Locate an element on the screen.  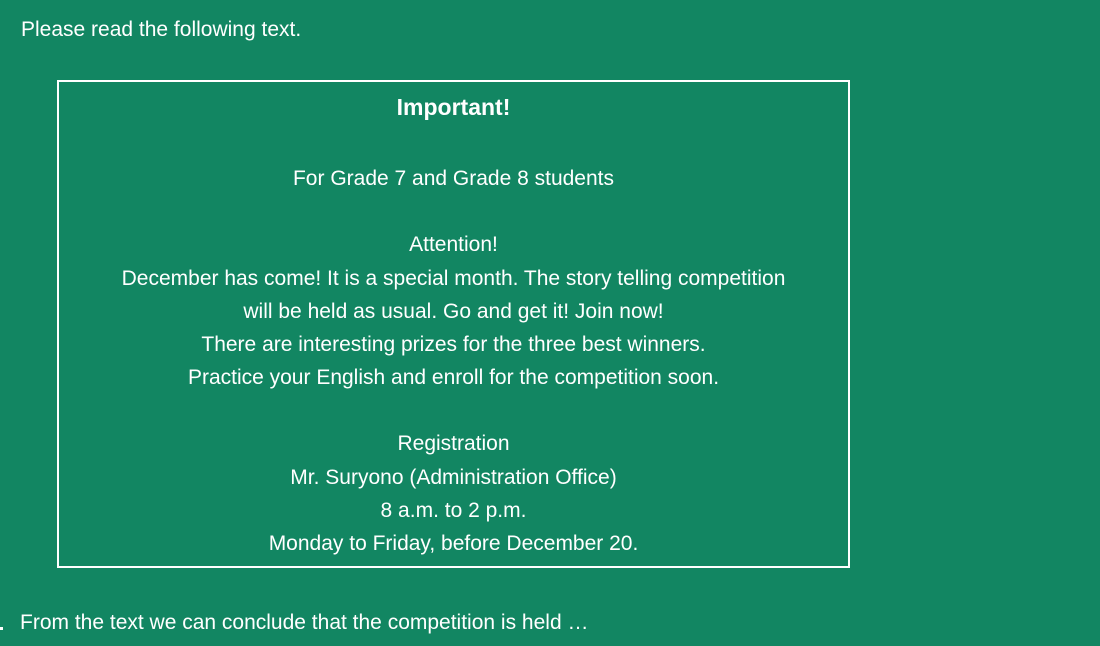
notice-title: Important! is located at coordinates (453, 107).